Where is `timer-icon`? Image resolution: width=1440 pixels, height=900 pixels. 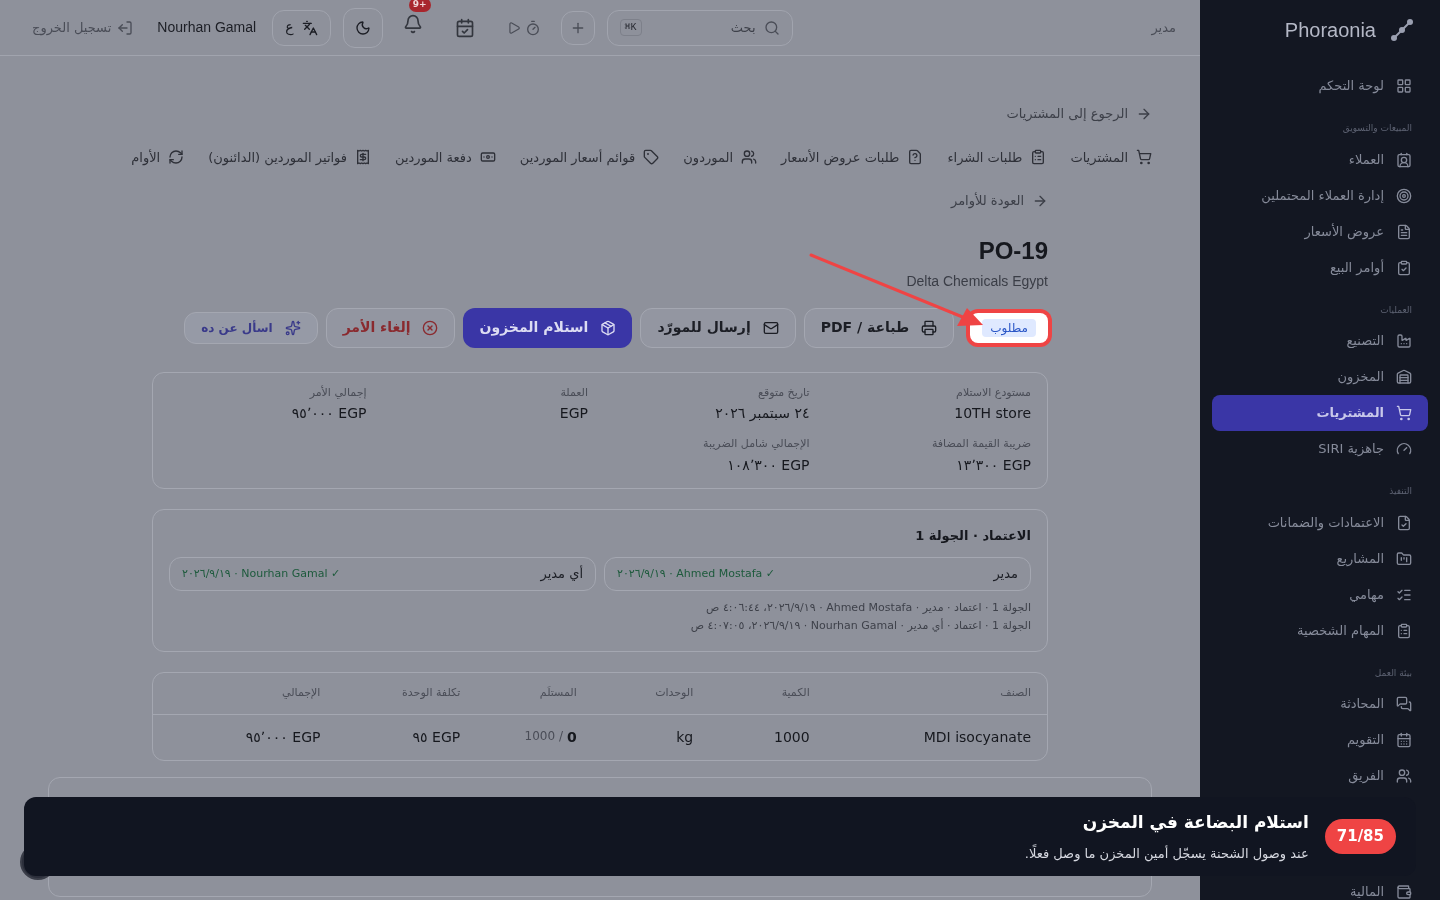 timer-icon is located at coordinates (532, 27).